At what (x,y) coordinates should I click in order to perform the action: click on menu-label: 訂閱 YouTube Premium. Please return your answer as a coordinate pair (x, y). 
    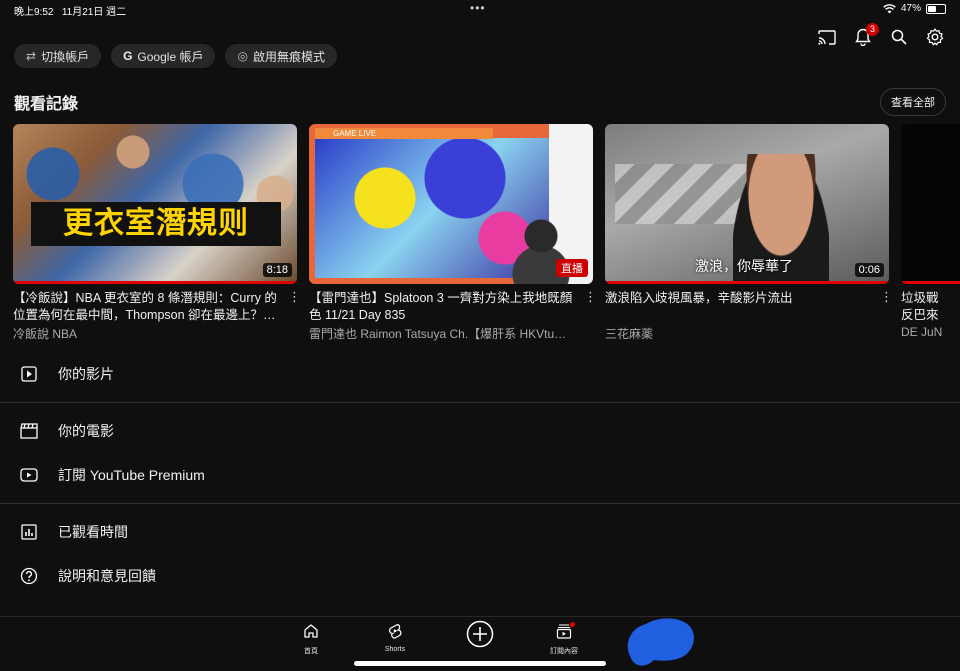
    Looking at the image, I should click on (131, 475).